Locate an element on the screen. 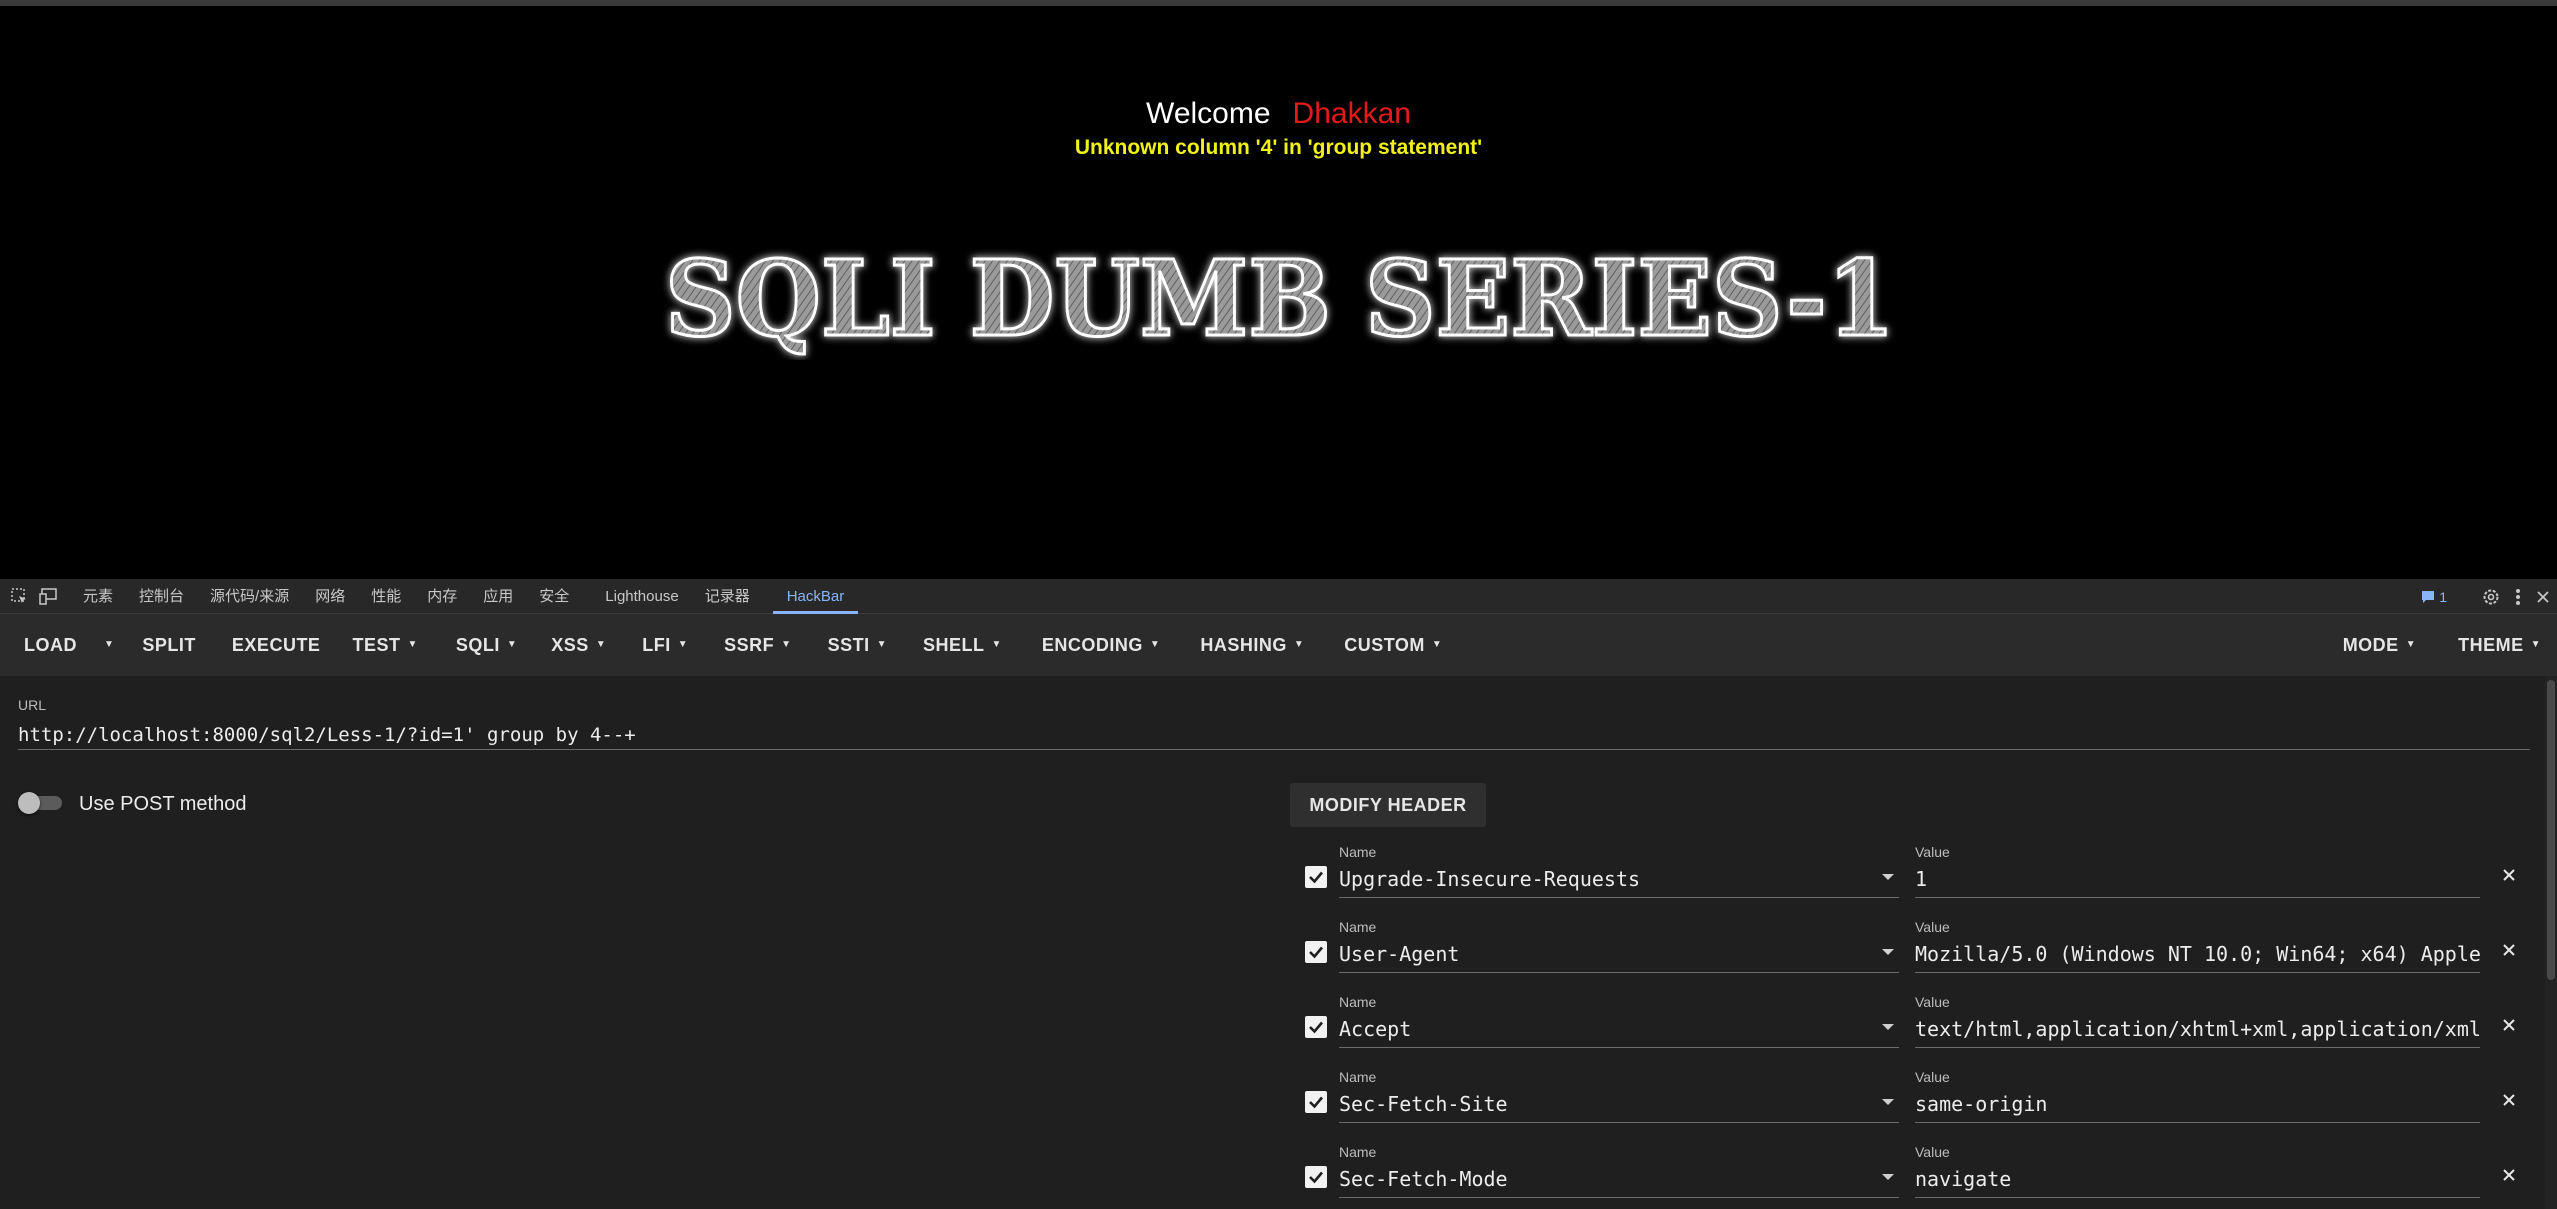  tab-console: 控制台 is located at coordinates (161, 596).